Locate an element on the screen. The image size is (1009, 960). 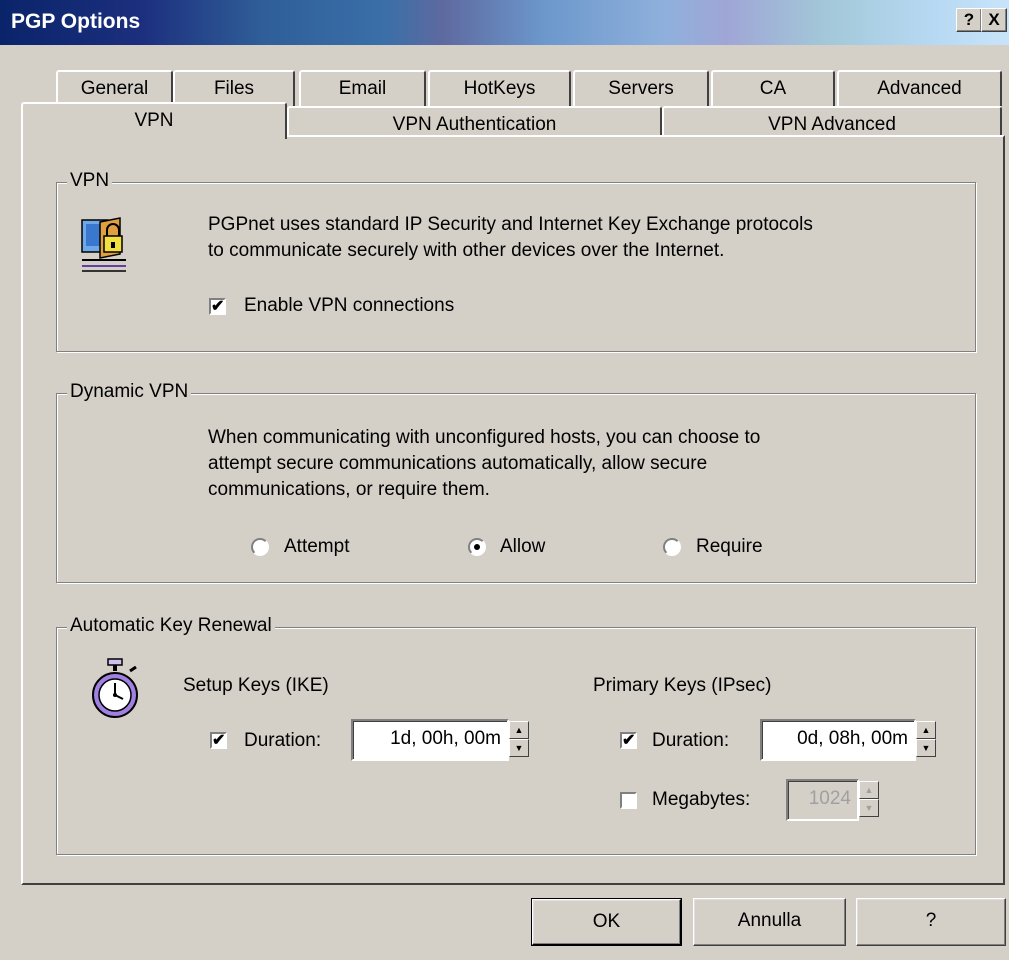
setup-duration-up-button: ▲ is located at coordinates (519, 730).